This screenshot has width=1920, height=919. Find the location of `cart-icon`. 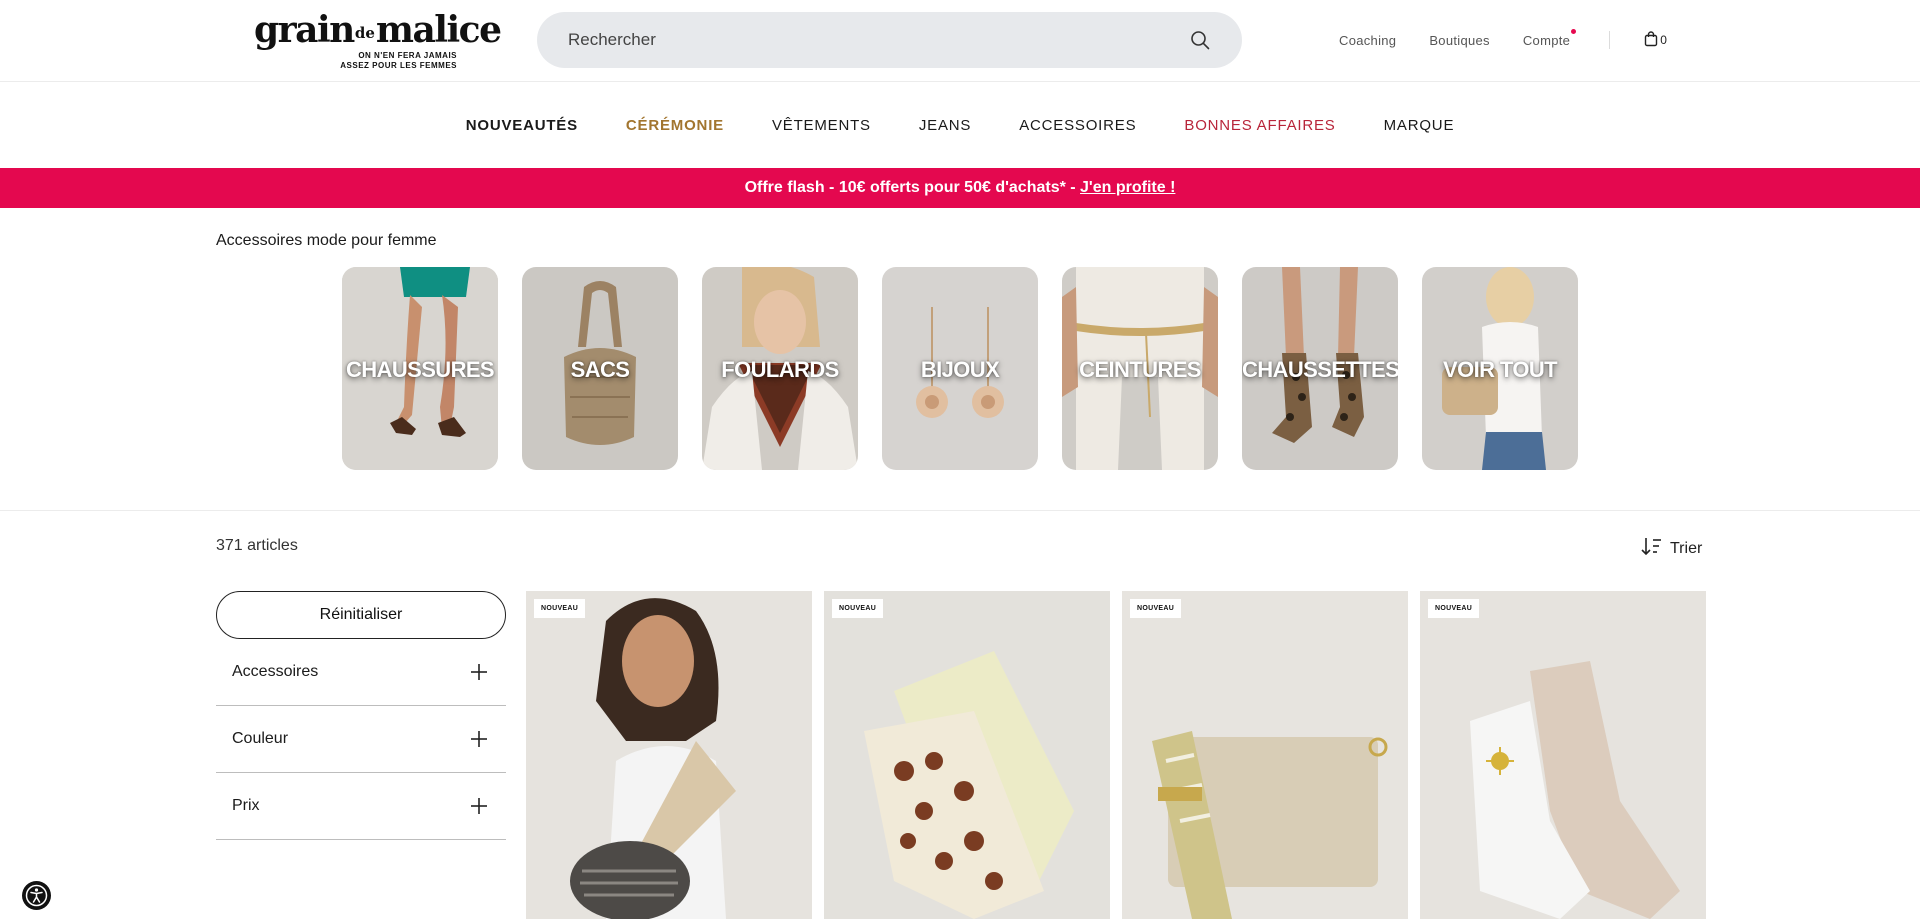

cart-icon is located at coordinates (1652, 40).